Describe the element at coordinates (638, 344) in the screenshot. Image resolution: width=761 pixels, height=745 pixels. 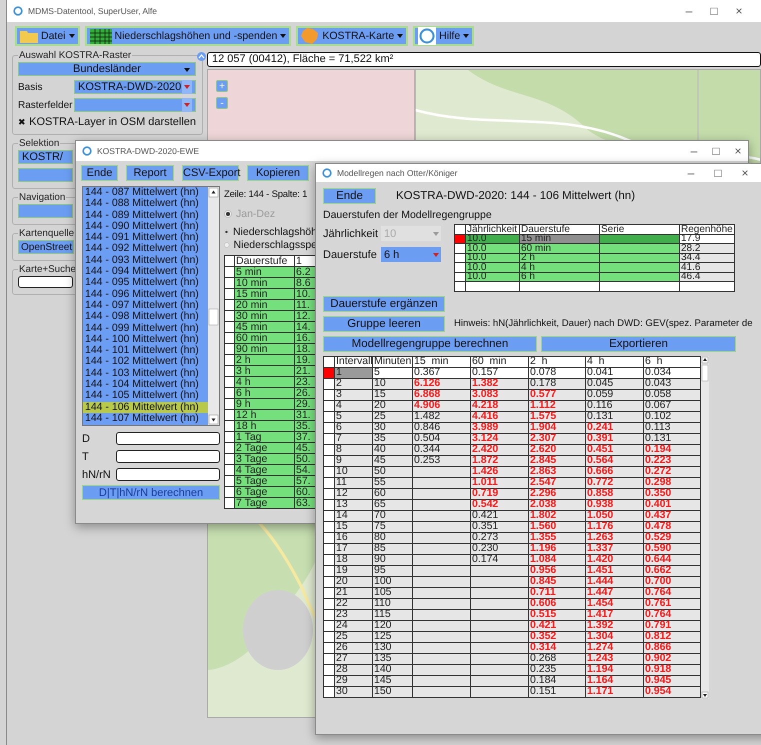
I see `export-button: Exportieren` at that location.